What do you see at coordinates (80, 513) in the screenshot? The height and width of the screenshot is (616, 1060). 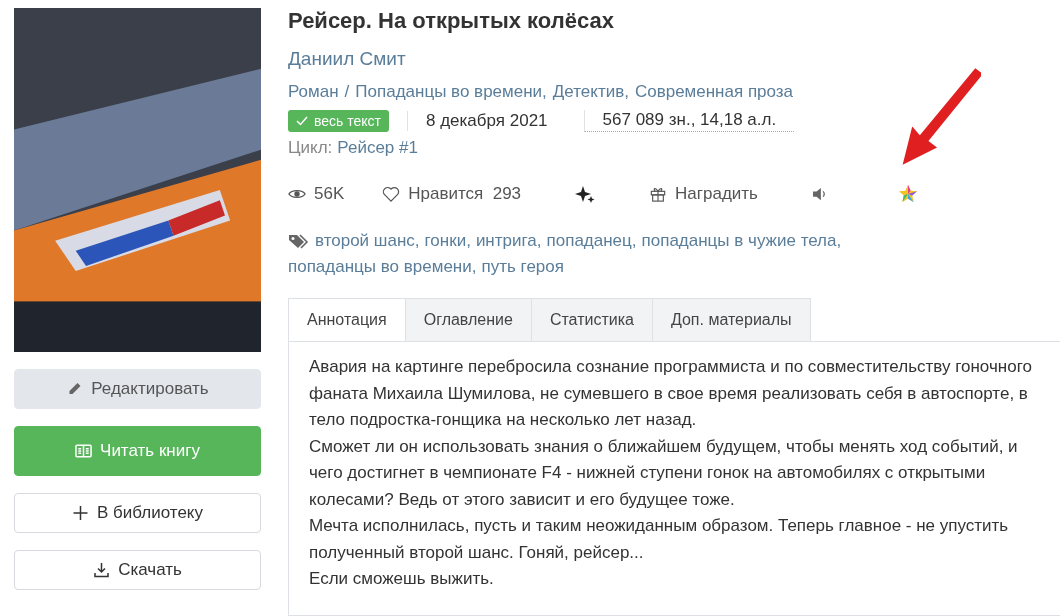 I see `plus-icon` at bounding box center [80, 513].